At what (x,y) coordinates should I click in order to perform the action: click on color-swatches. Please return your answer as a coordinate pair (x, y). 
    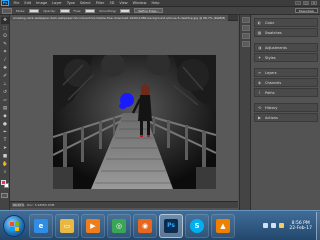
    Looking at the image, I should click on (5, 184).